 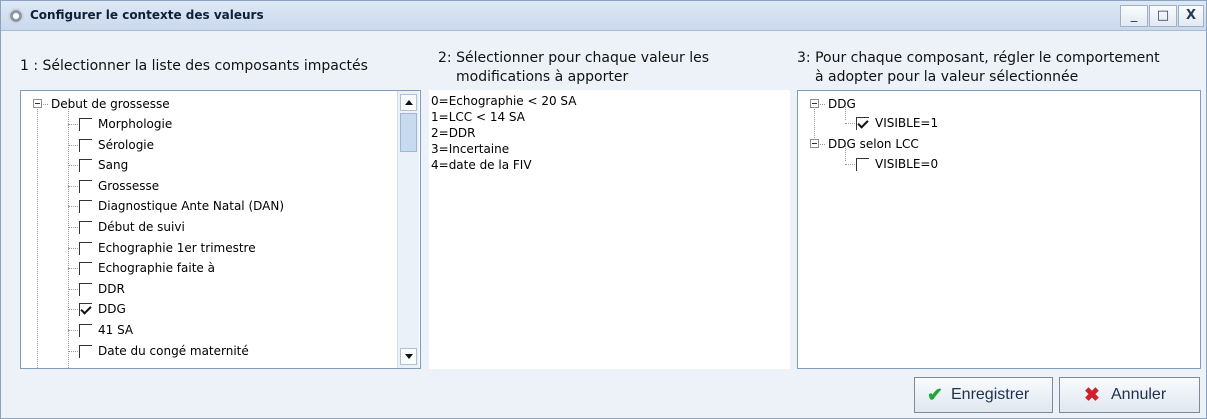 What do you see at coordinates (196, 145) in the screenshot?
I see `tree-item-row: Sérologie` at bounding box center [196, 145].